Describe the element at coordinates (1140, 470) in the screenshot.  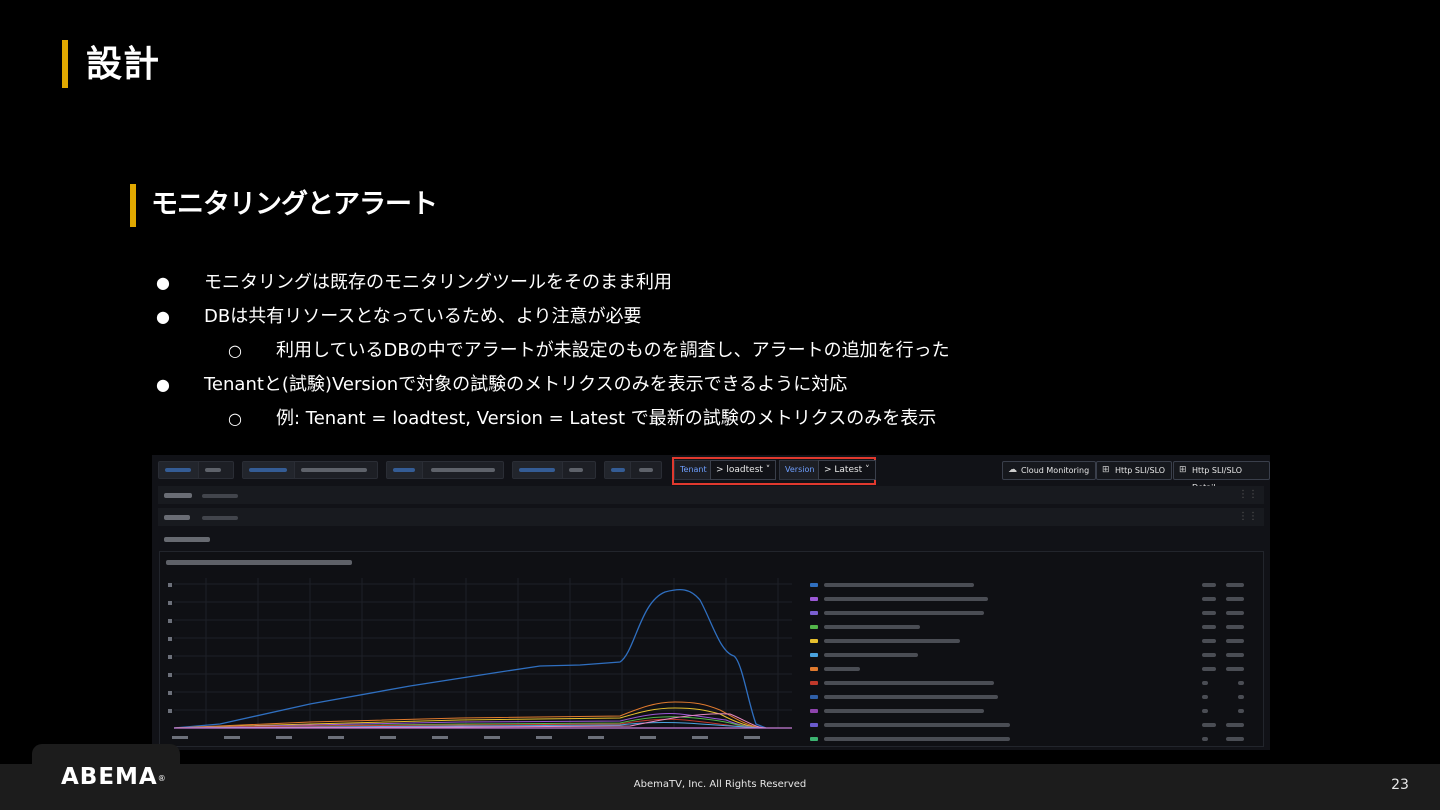
I see `http-sli-slo-label: Http SLI/SLO` at that location.